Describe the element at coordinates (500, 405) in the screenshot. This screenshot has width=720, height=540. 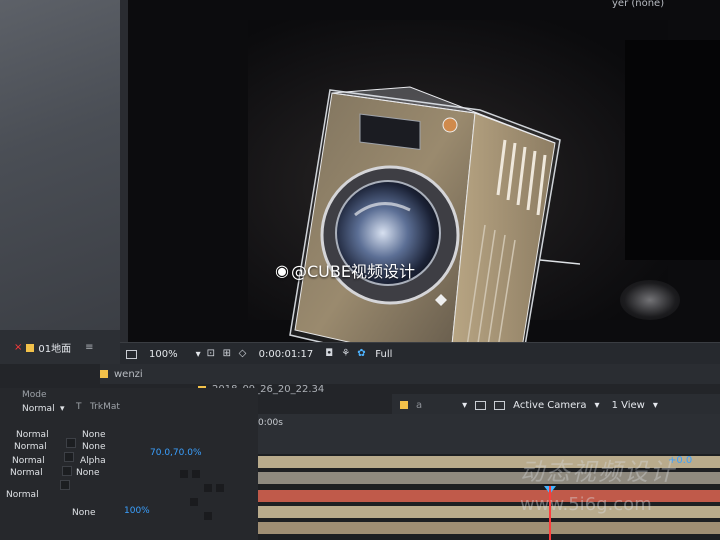
I see `checker-icon` at that location.